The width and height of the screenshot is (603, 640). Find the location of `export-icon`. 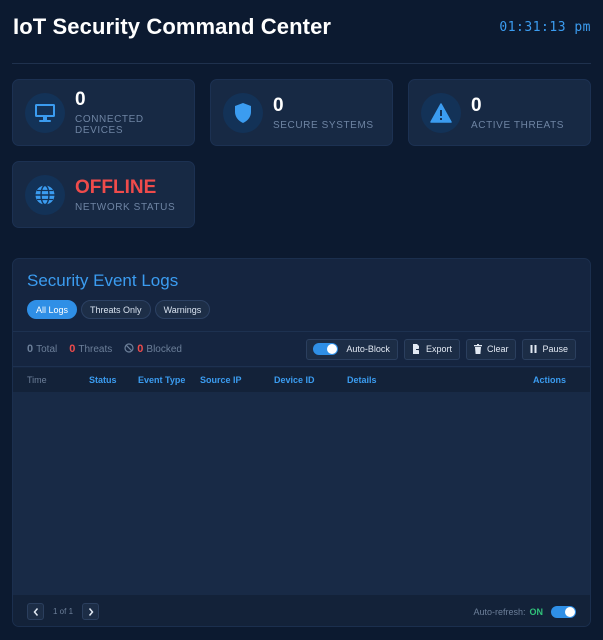

export-icon is located at coordinates (416, 349).